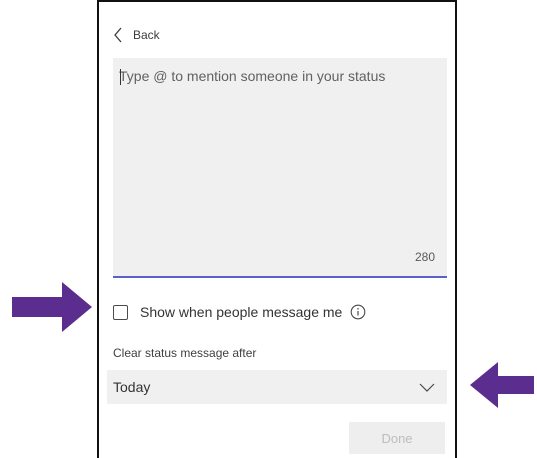 The image size is (537, 458). What do you see at coordinates (427, 387) in the screenshot?
I see `chevron-down-icon` at bounding box center [427, 387].